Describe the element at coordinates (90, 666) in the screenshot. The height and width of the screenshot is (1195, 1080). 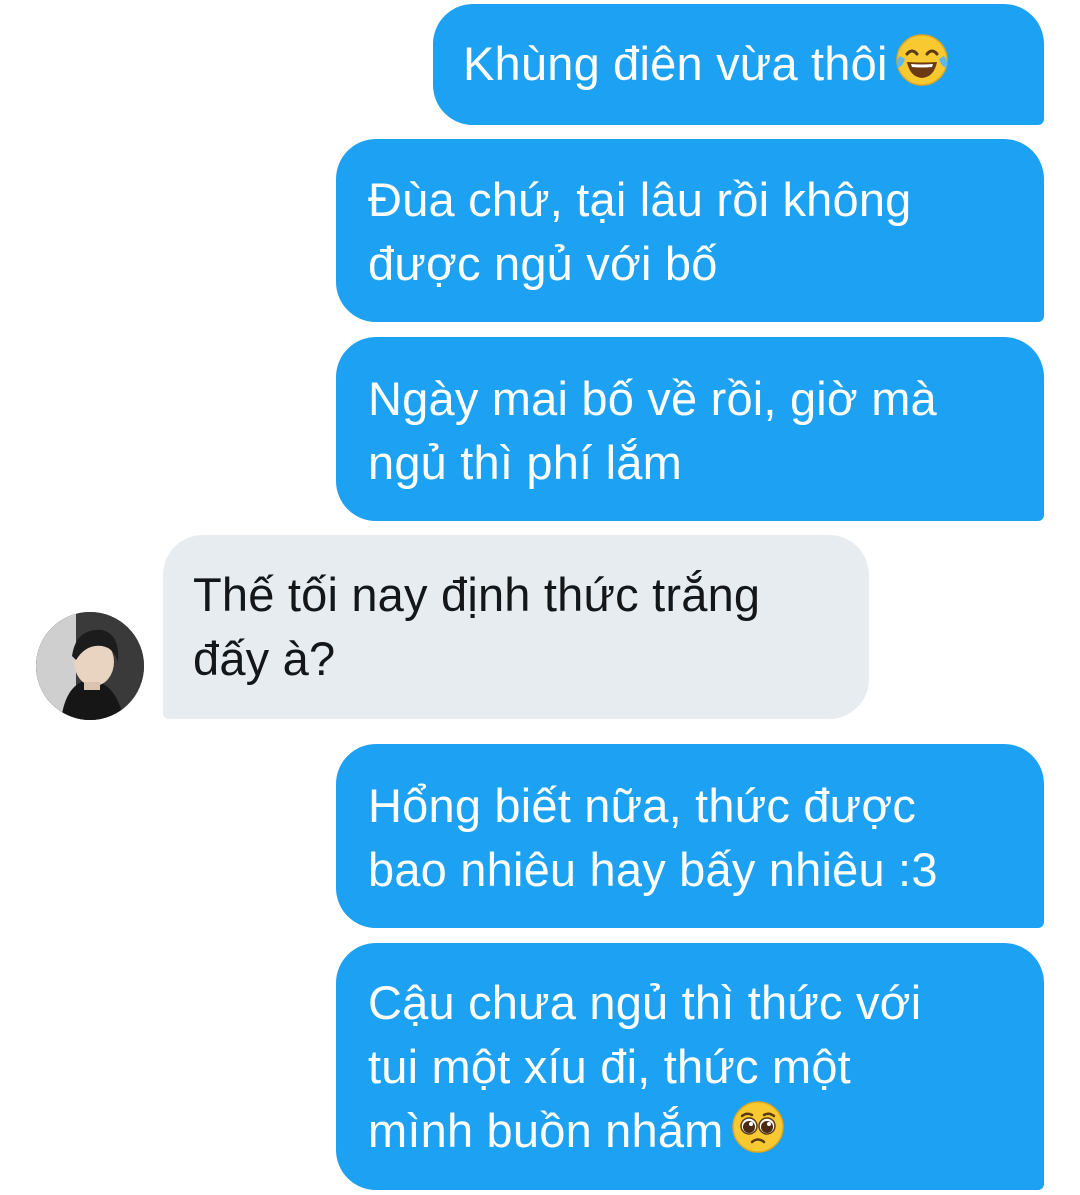
I see `contact-avatar` at that location.